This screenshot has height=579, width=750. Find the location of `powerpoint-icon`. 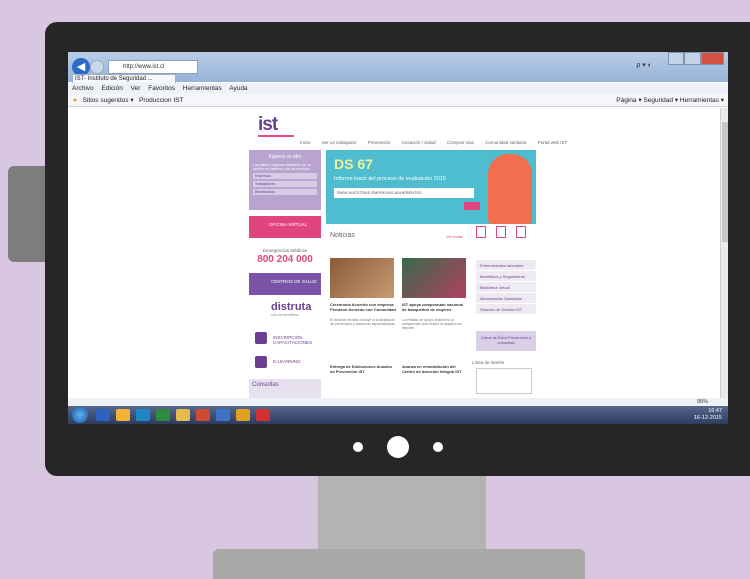

powerpoint-icon is located at coordinates (203, 415).